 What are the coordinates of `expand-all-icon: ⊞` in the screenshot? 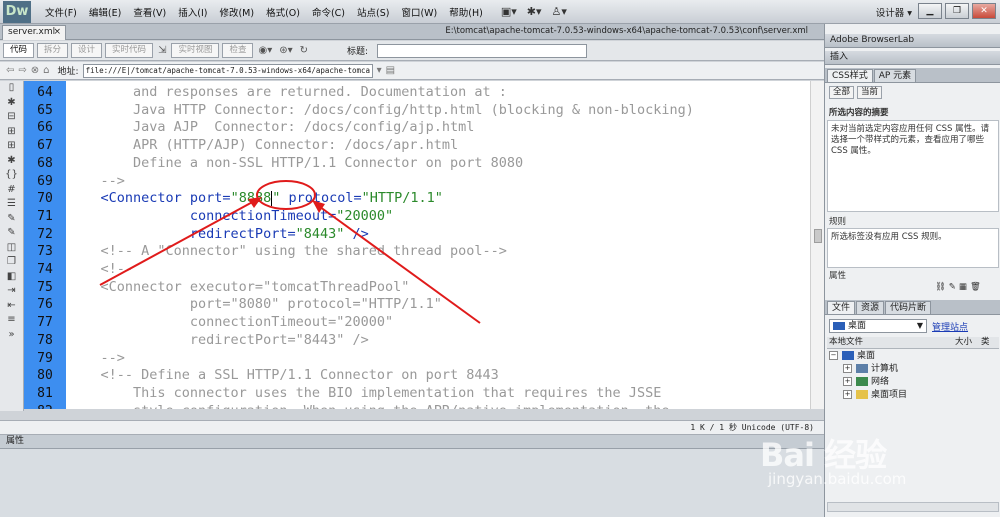 It's located at (11, 146).